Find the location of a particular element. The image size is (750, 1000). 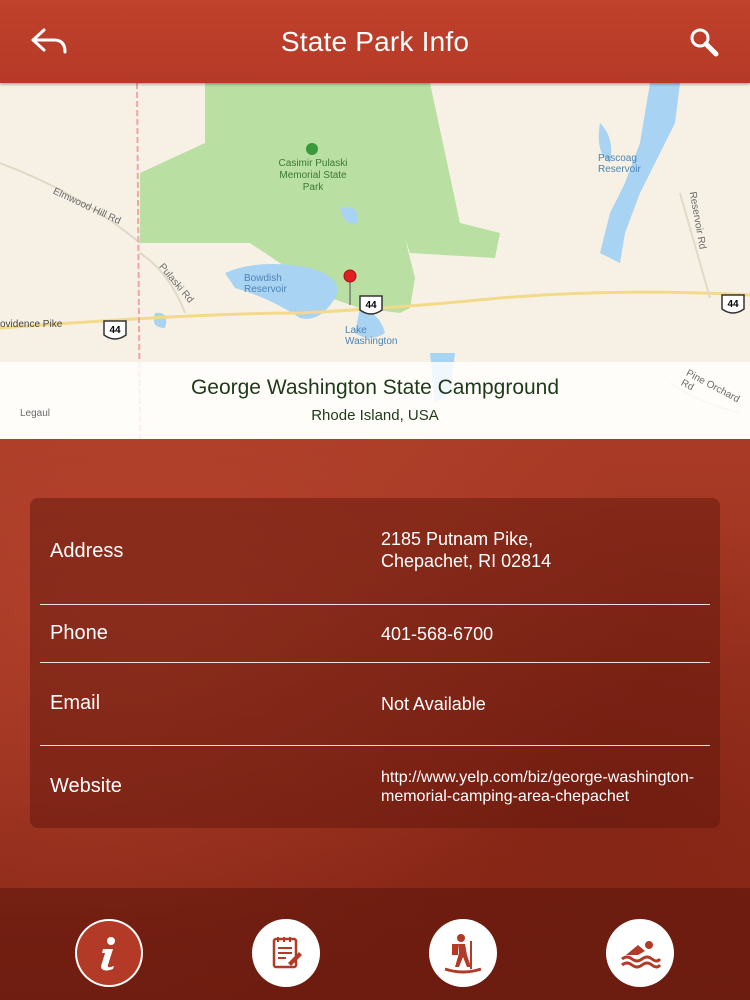

map-label-lake-washington: Lake Washington is located at coordinates (371, 336).